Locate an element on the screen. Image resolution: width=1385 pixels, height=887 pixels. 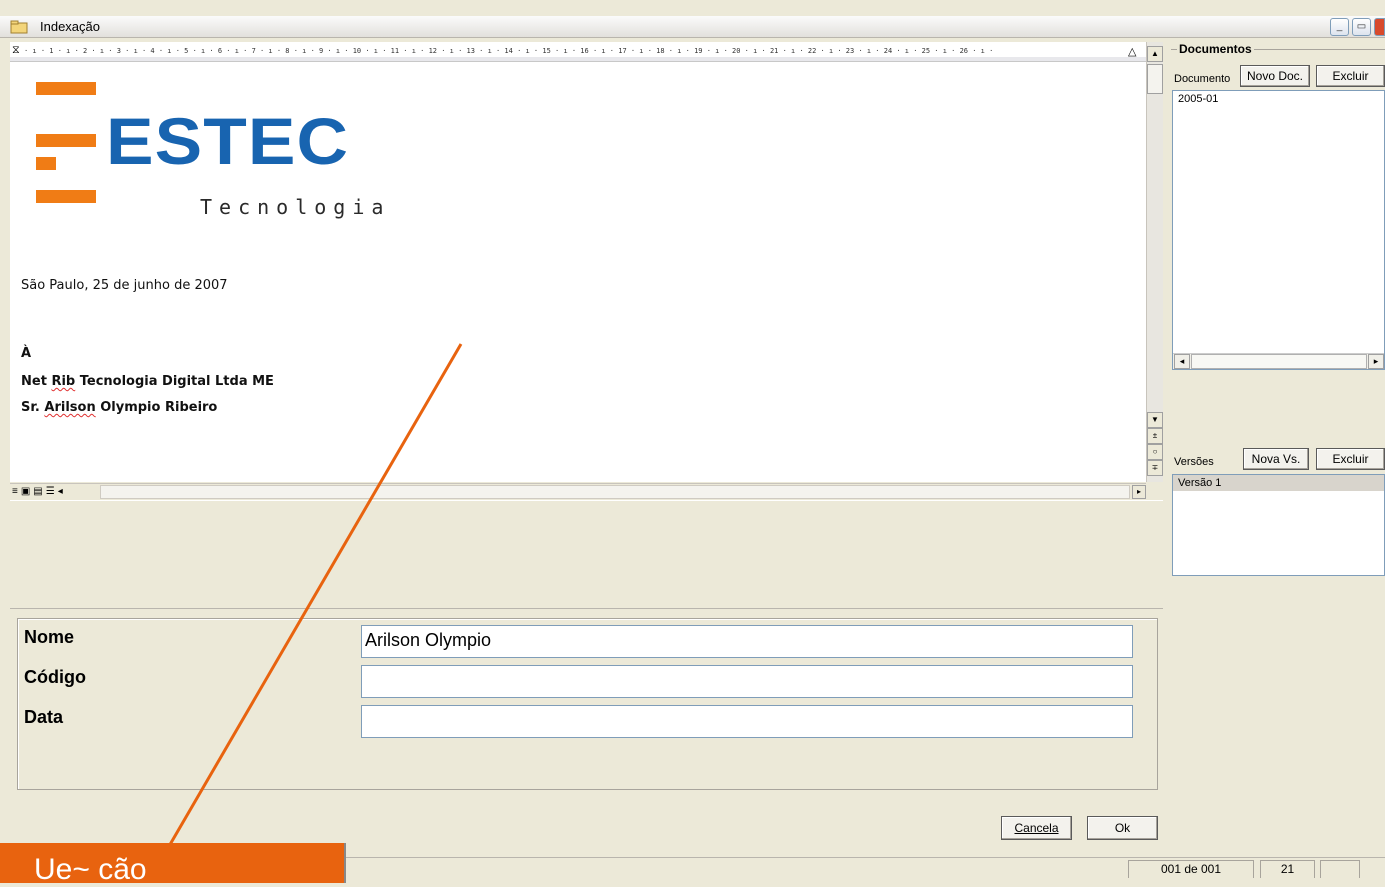
list-item: Versão 1 is located at coordinates (1278, 483).